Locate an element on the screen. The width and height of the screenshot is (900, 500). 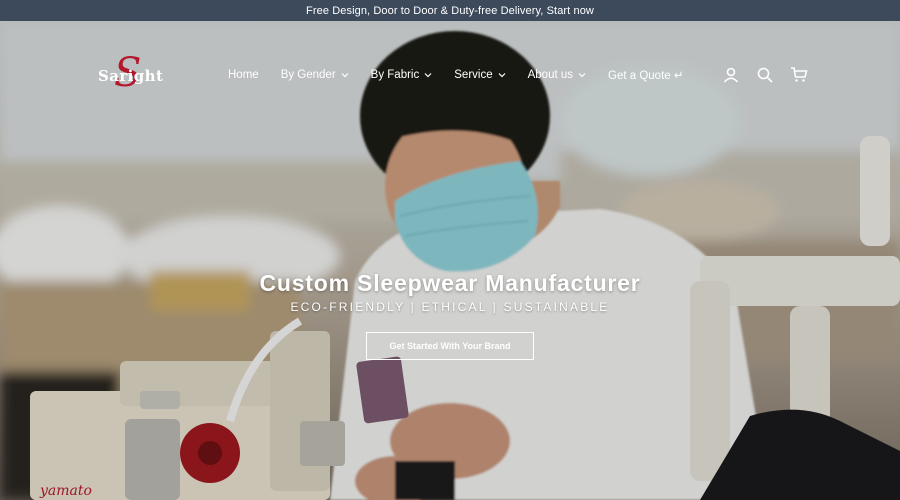
nav-item-label: Service is located at coordinates (473, 75).